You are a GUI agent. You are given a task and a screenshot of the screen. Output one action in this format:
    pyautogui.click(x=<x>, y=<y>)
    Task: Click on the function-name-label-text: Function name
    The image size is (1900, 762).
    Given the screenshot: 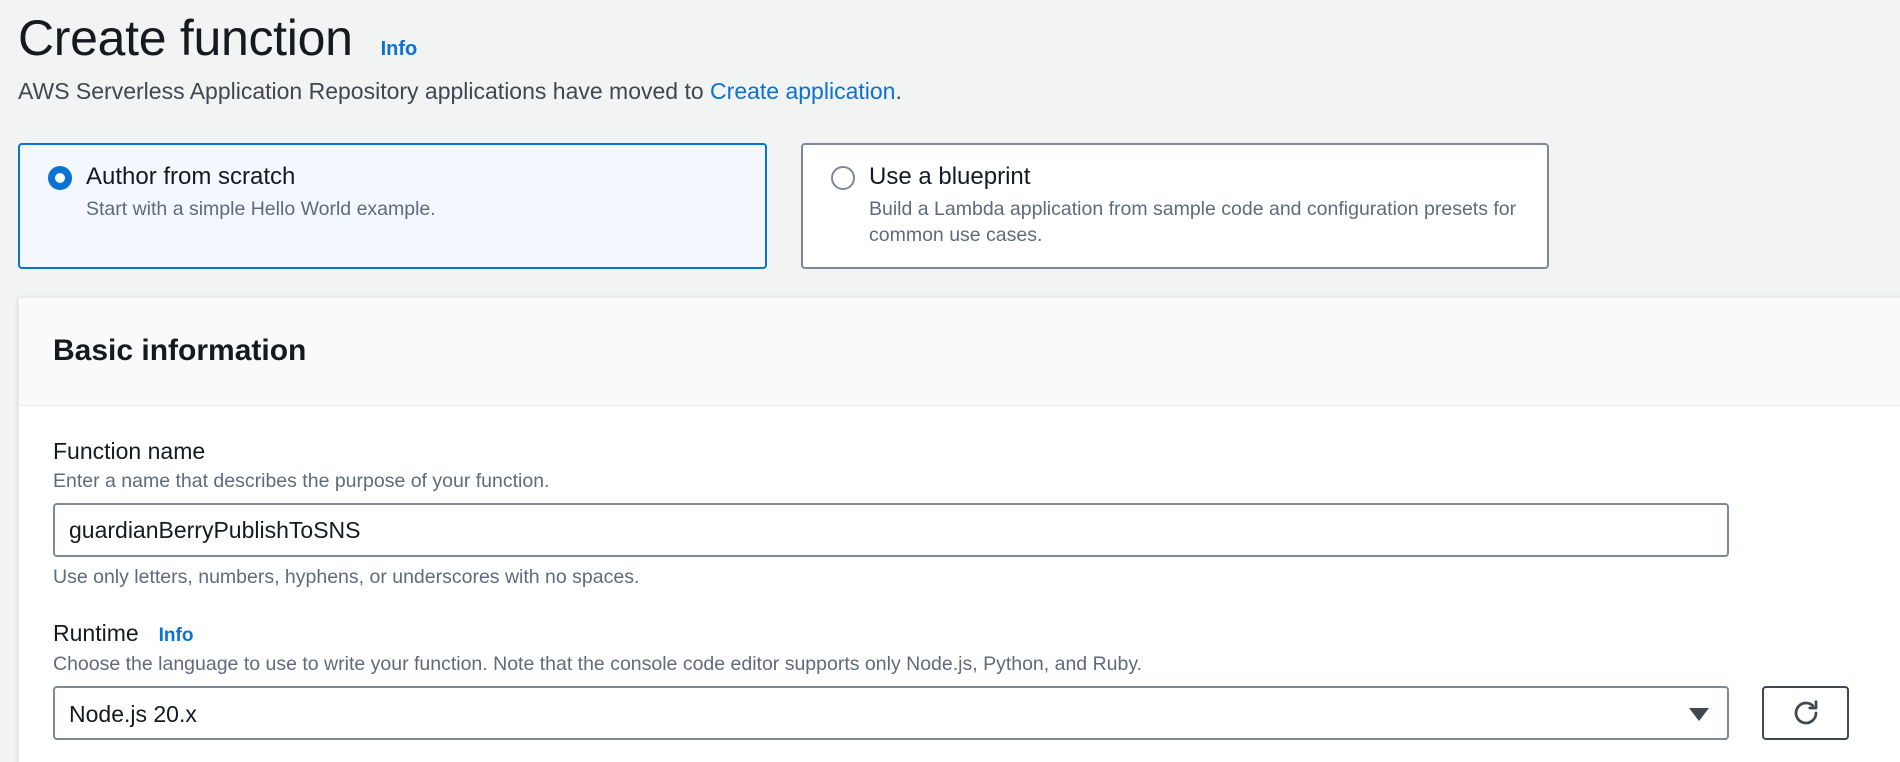 What is the action you would take?
    pyautogui.click(x=129, y=451)
    